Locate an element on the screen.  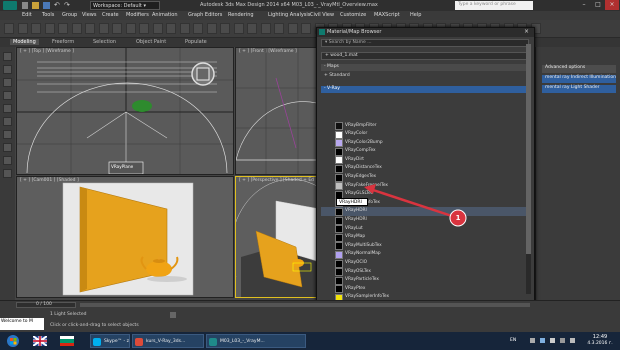
map-list-item: VRayDistanceTex is located at coordinates (424, 168).